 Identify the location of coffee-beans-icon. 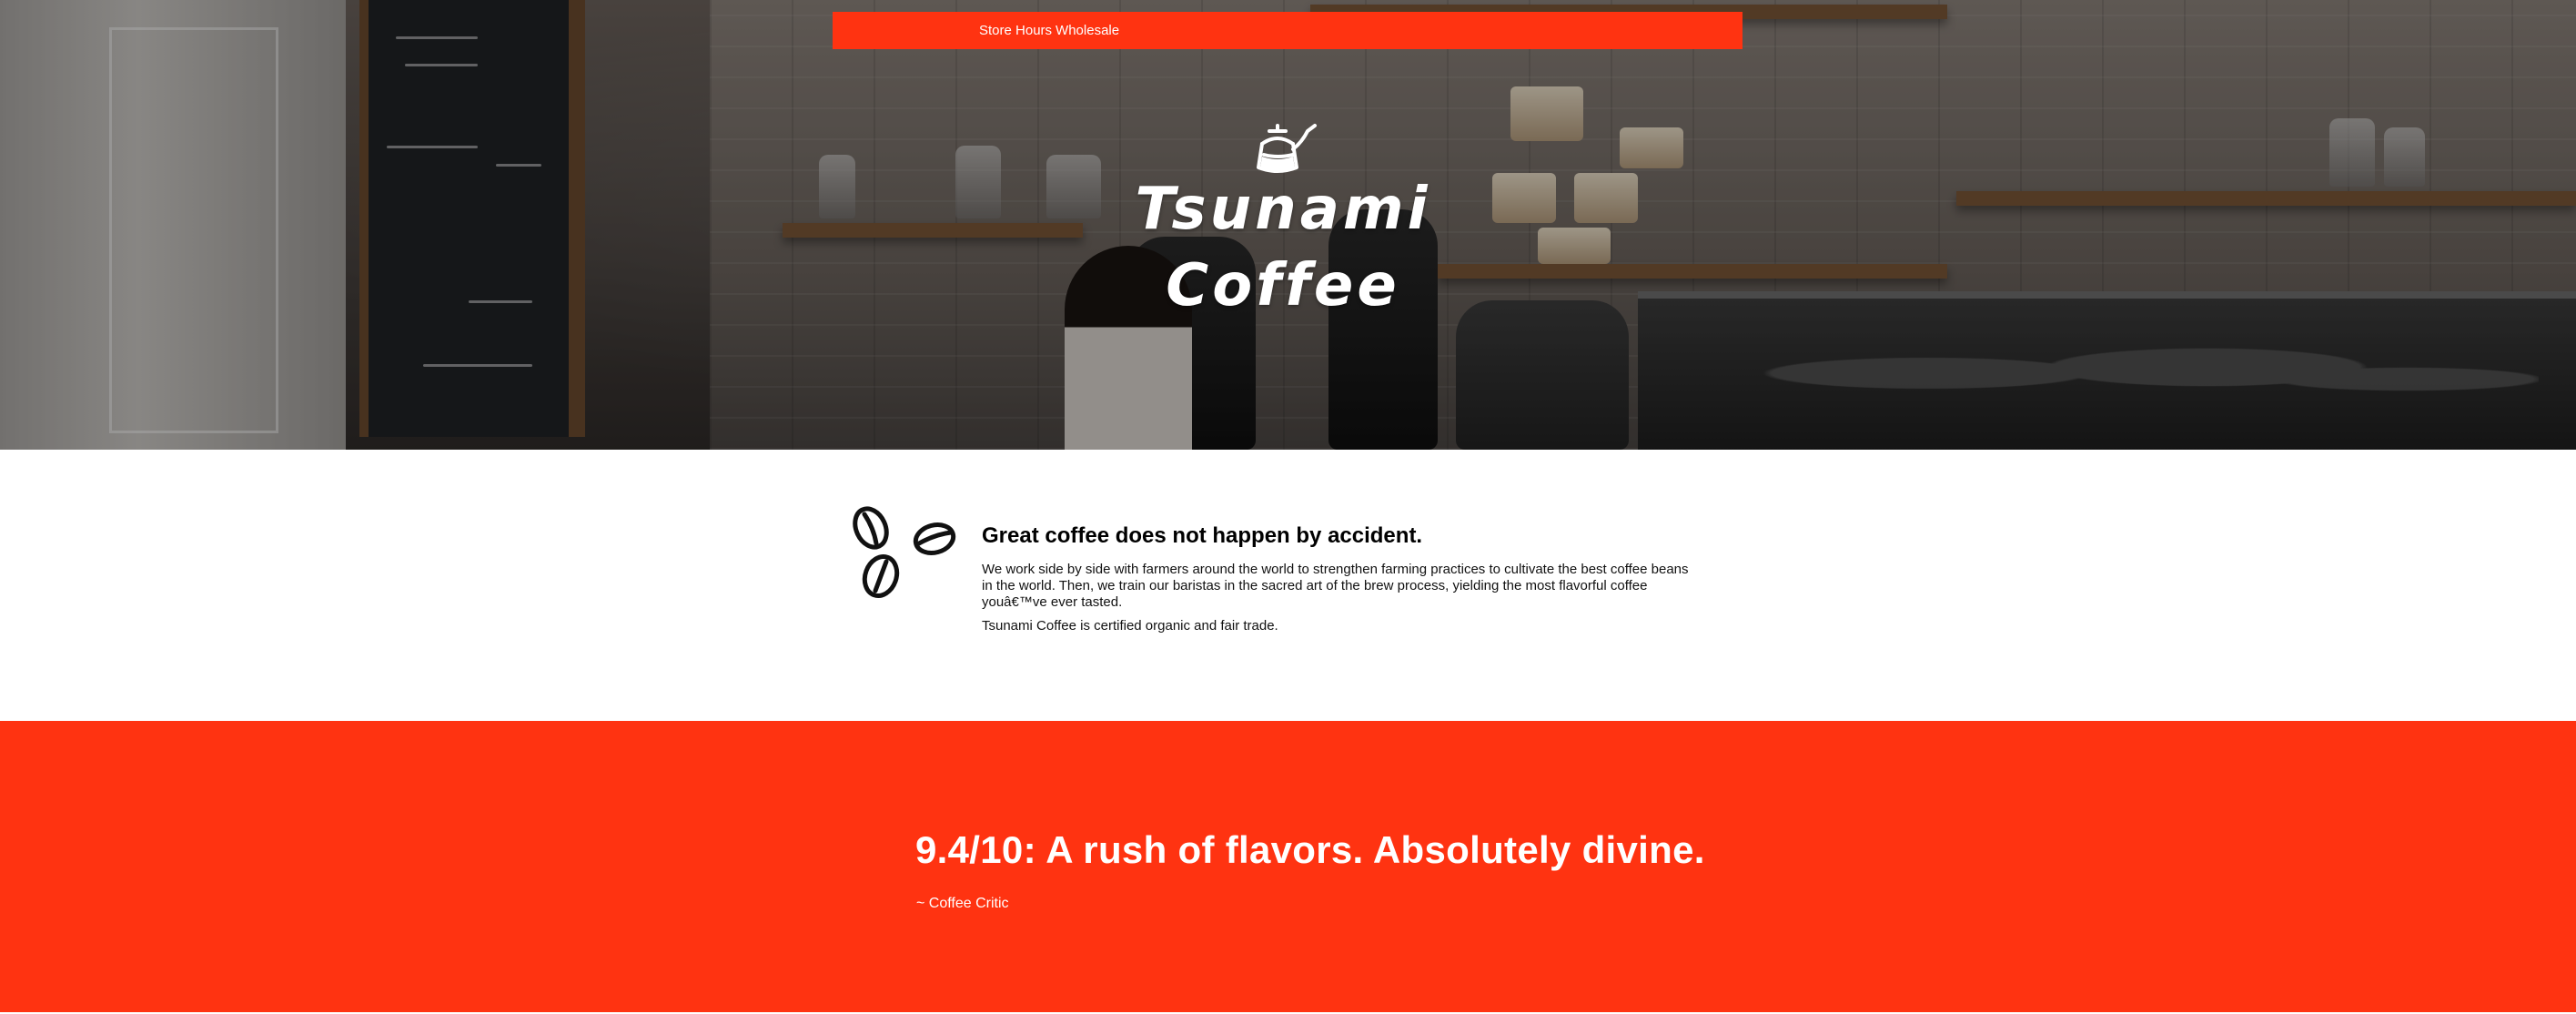
(905, 552).